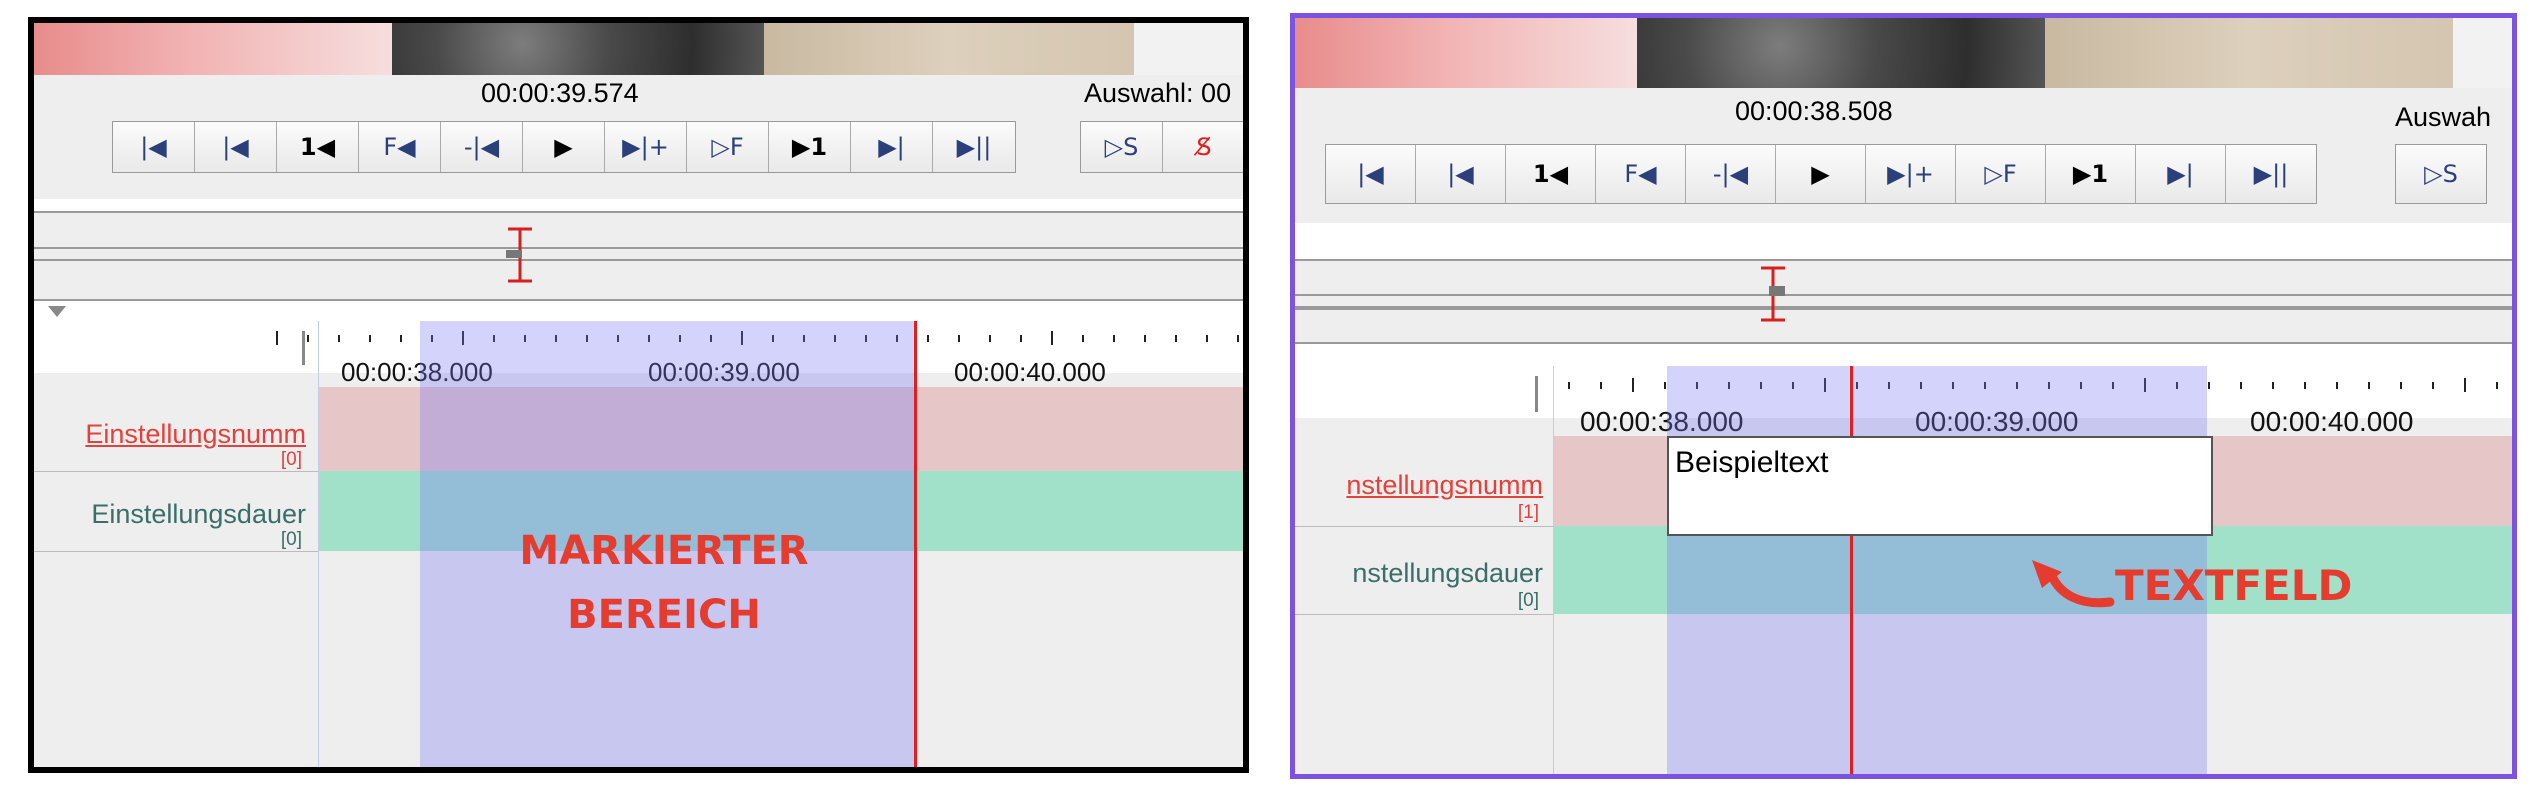 The image size is (2540, 798). I want to click on annotation-label: TEXTFELD, so click(2234, 585).